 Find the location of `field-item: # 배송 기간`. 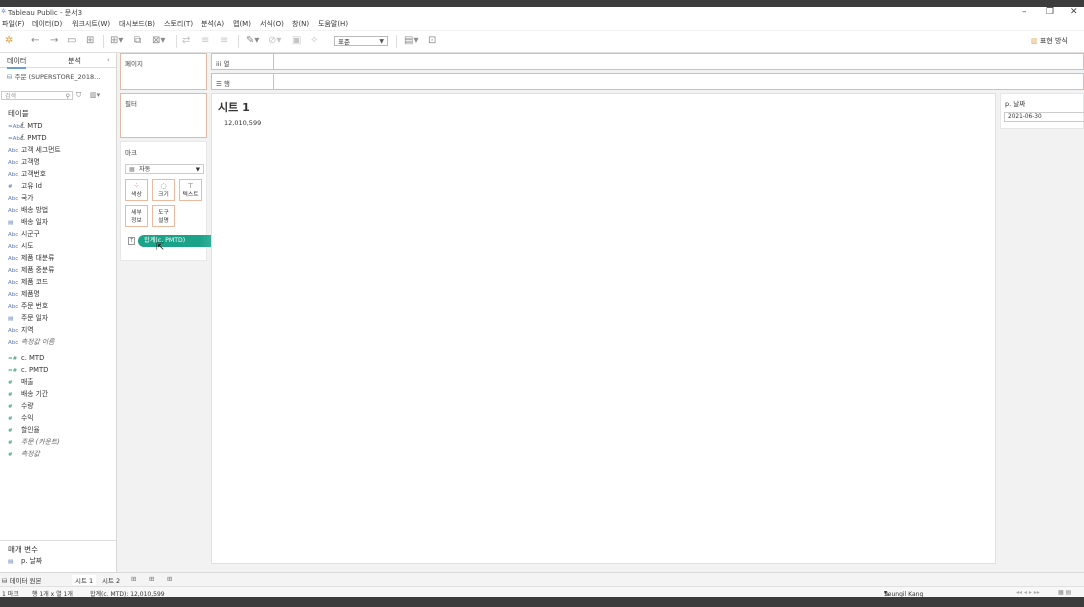

field-item: # 배송 기간 is located at coordinates (28, 394).